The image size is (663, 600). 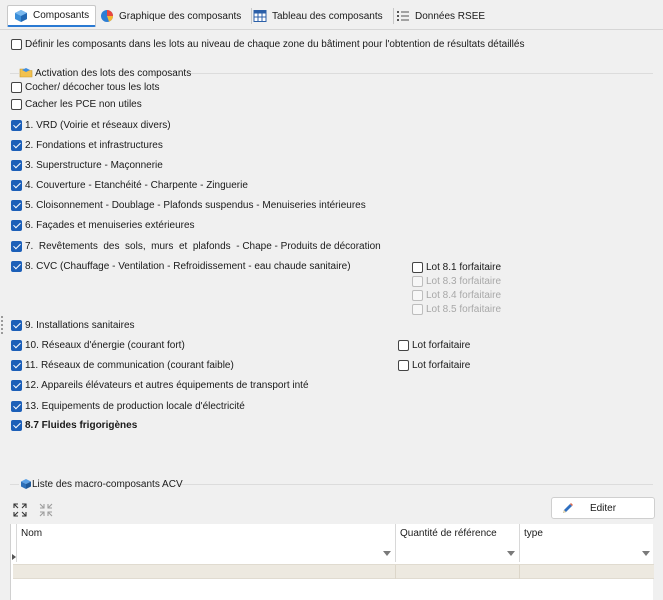 I want to click on lot-8-7-label: 8.7 Fluides frigorigènes, so click(x=81, y=425).